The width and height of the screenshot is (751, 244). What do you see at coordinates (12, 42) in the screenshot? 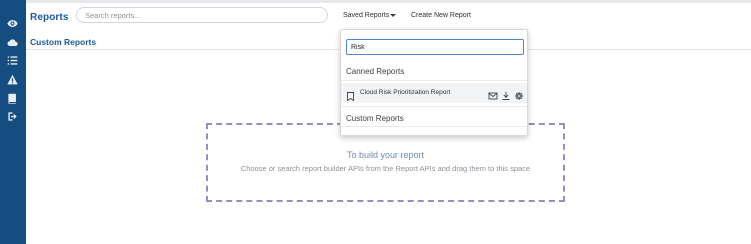
I see `cloud-icon` at bounding box center [12, 42].